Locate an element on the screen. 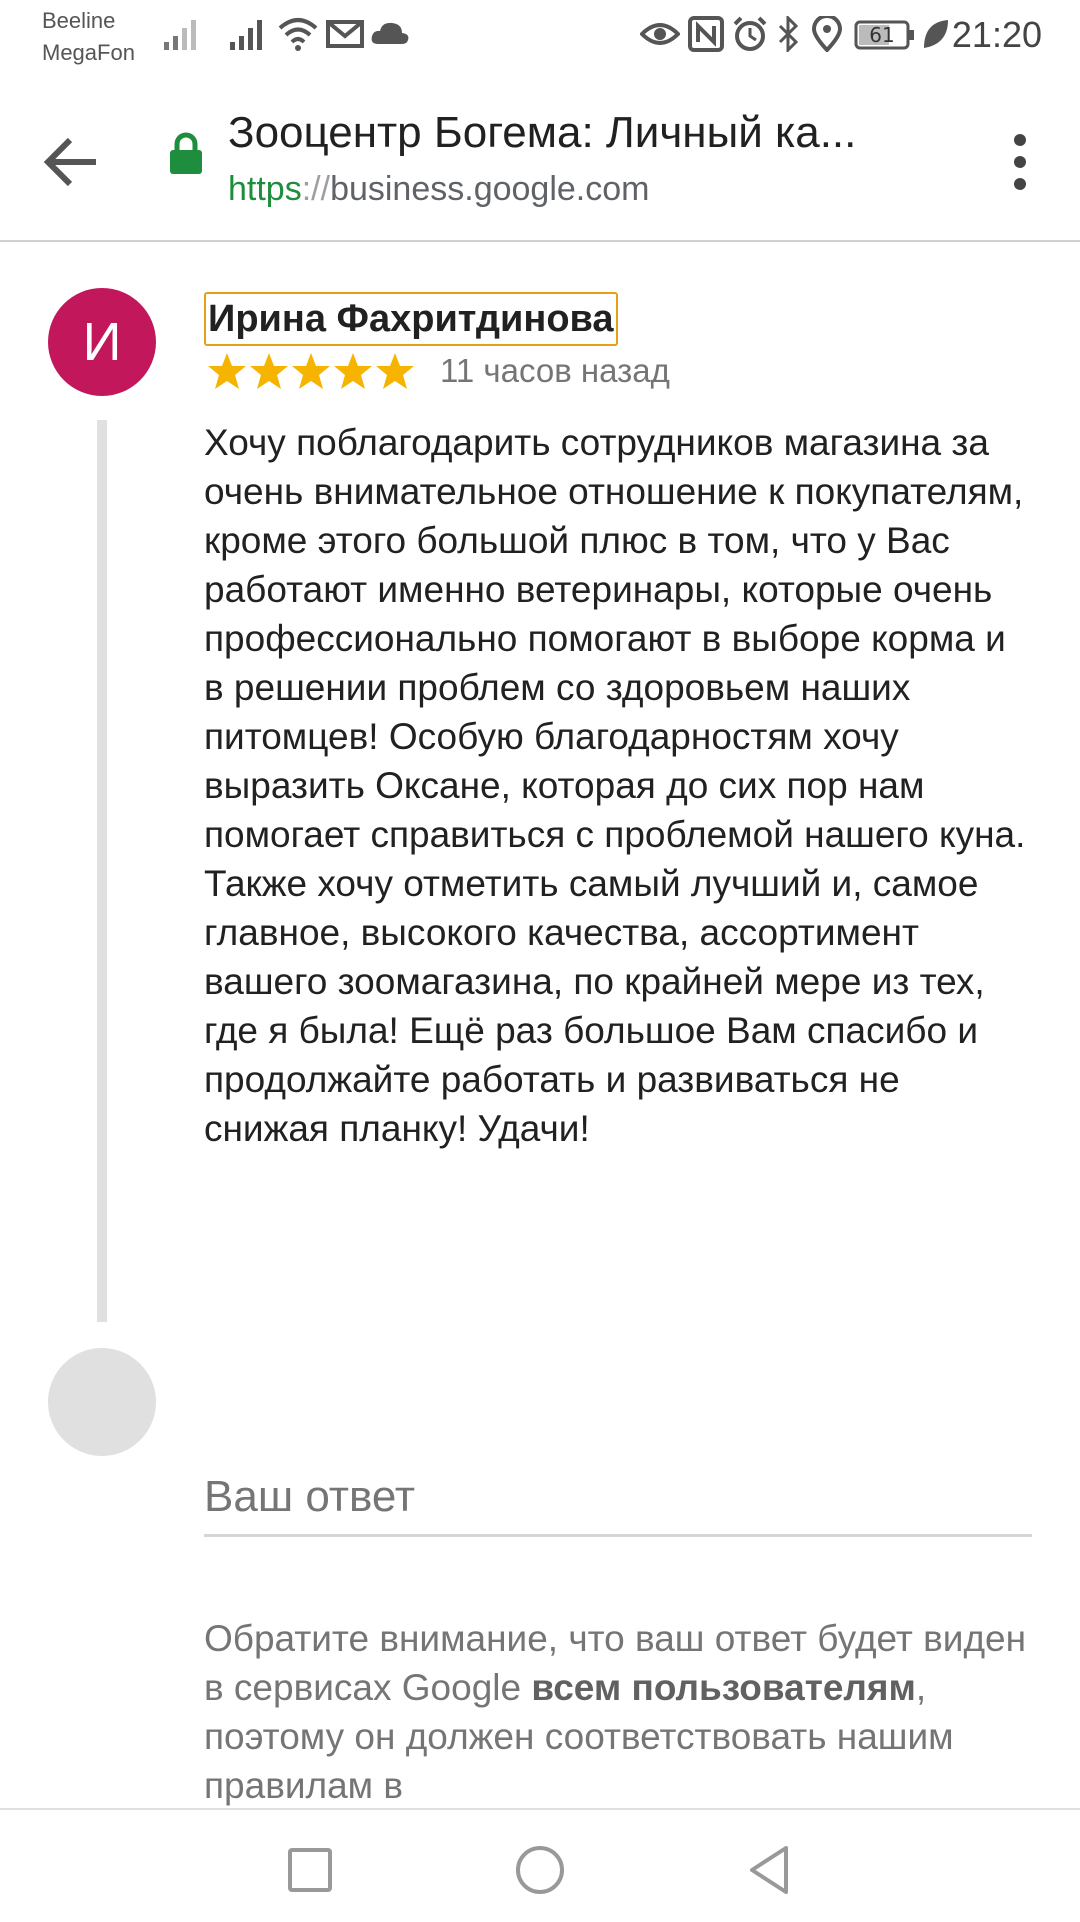 The width and height of the screenshot is (1080, 1922). notice-bold-text: всем пользователям is located at coordinates (723, 1687).